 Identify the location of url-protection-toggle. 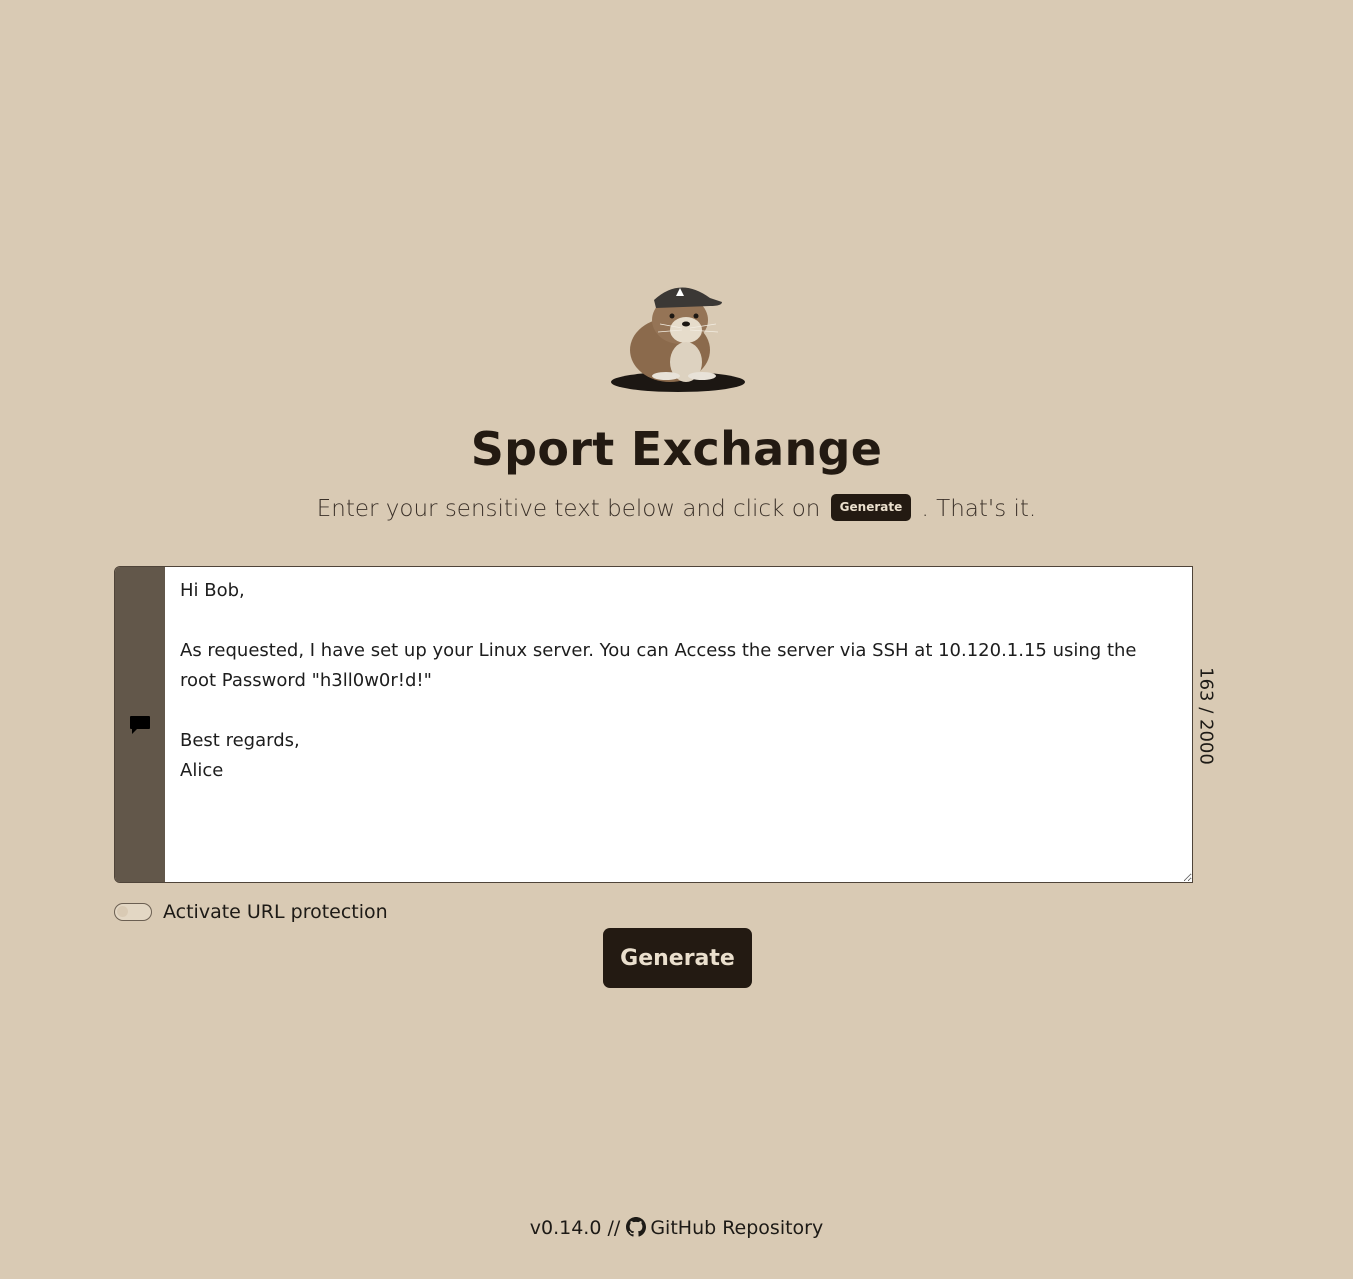
(133, 912).